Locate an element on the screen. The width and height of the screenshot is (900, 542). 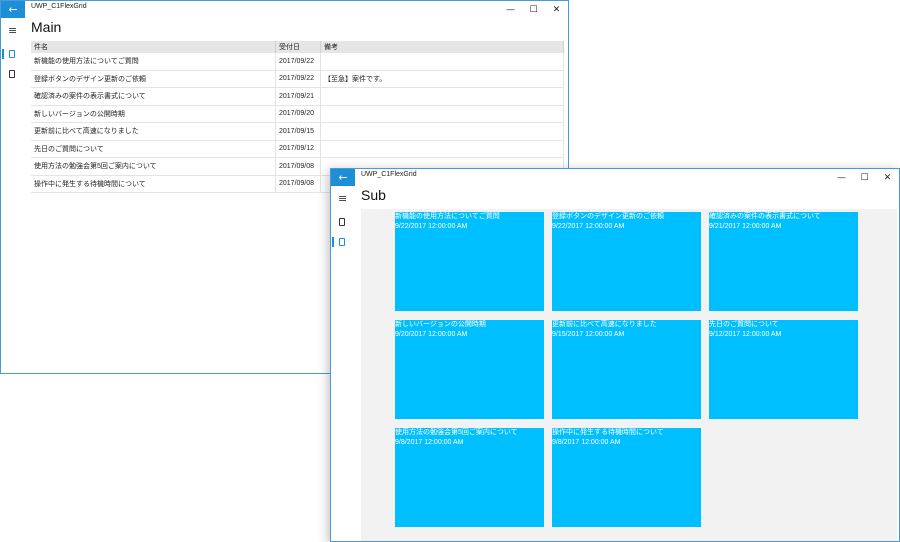
page-title: Main is located at coordinates (46, 27).